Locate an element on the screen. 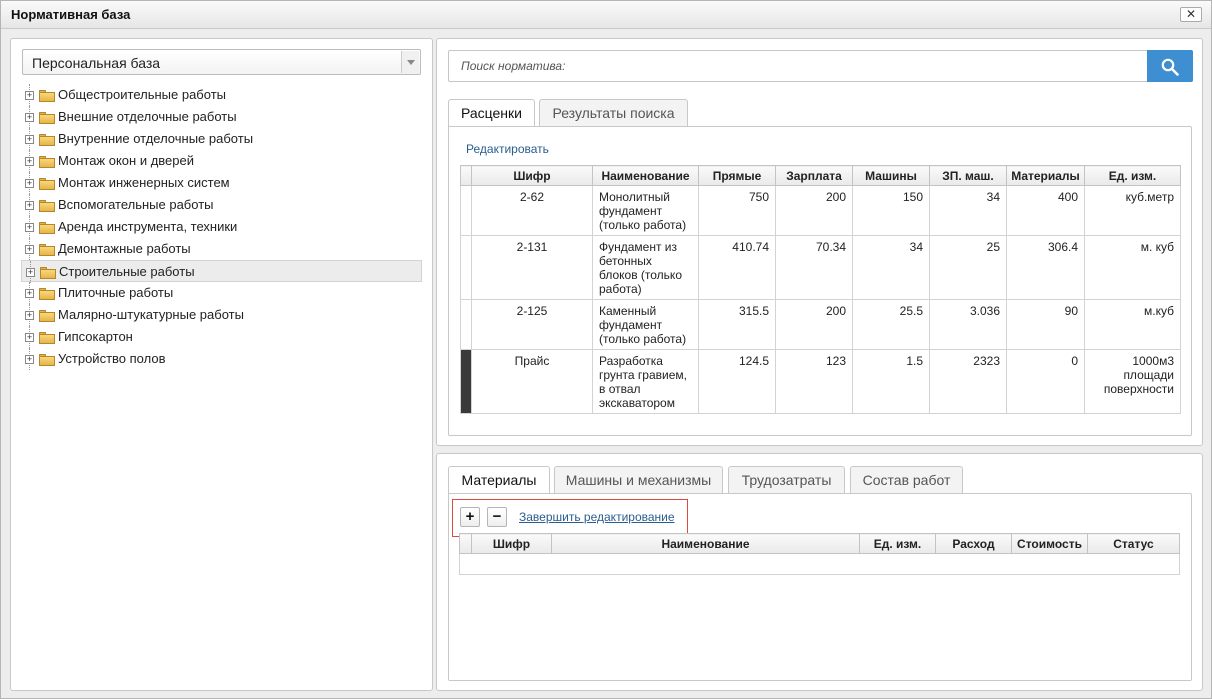  tree-item: + Устройство полов is located at coordinates (221, 359).